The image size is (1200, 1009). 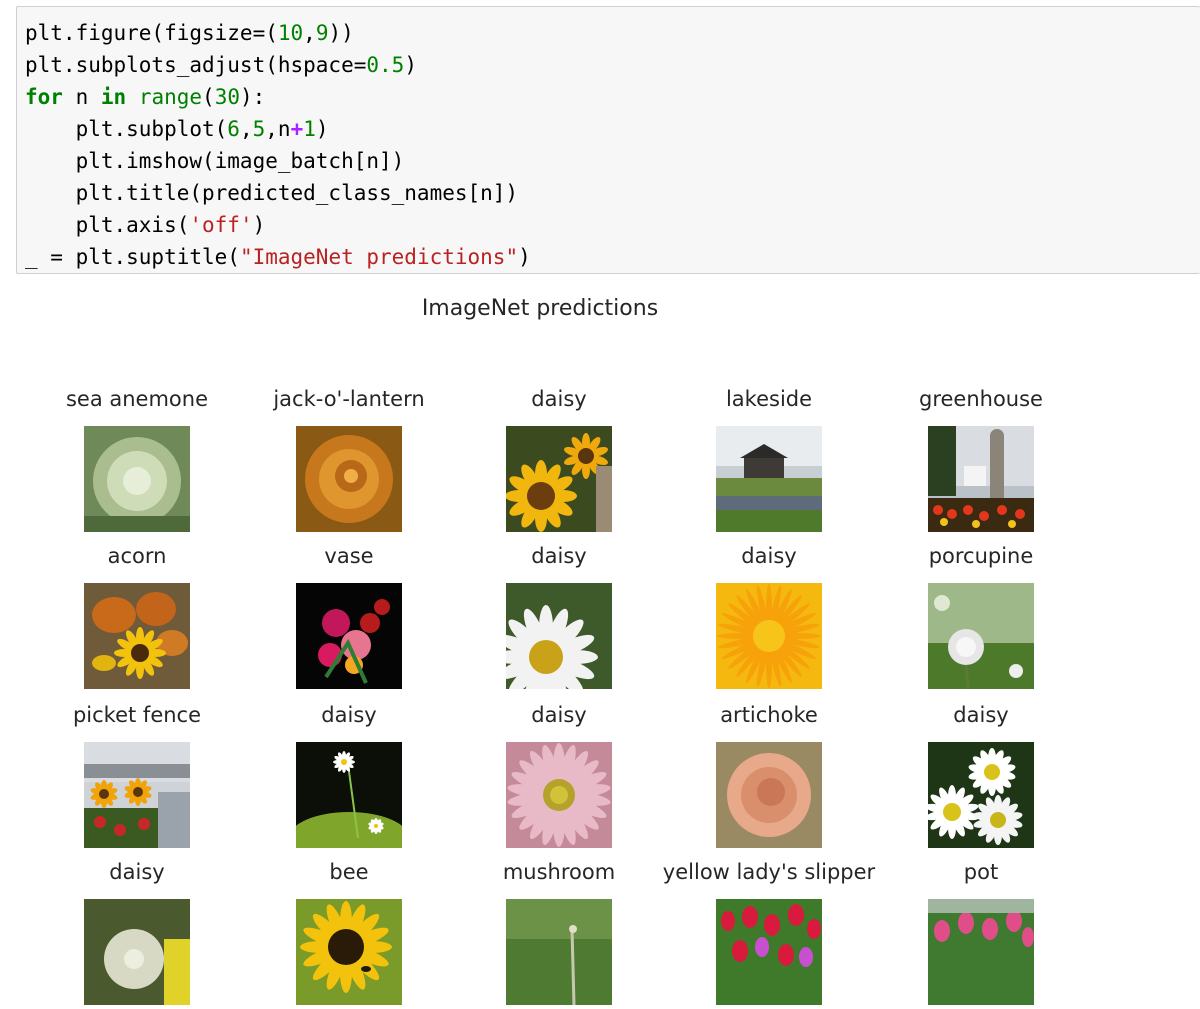 What do you see at coordinates (612, 161) in the screenshot?
I see `code-line: plt.imshow(image_batch[n])` at bounding box center [612, 161].